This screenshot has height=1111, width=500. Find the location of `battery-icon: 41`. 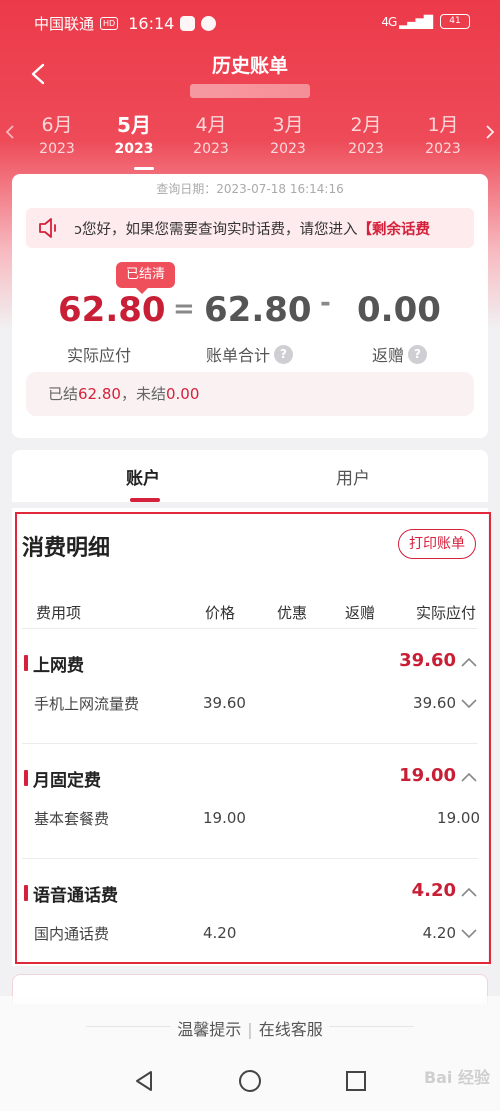

battery-icon: 41 is located at coordinates (455, 21).